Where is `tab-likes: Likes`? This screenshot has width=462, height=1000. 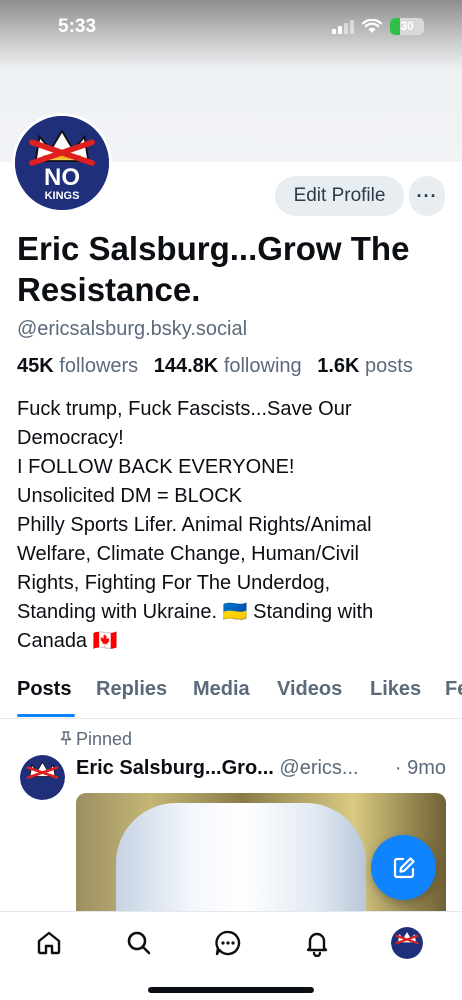 tab-likes: Likes is located at coordinates (395, 689).